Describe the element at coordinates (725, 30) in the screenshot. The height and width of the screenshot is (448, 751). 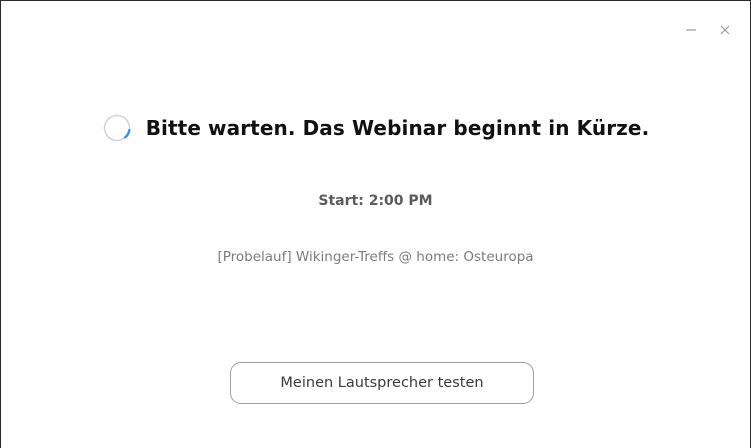
I see `close-icon` at that location.